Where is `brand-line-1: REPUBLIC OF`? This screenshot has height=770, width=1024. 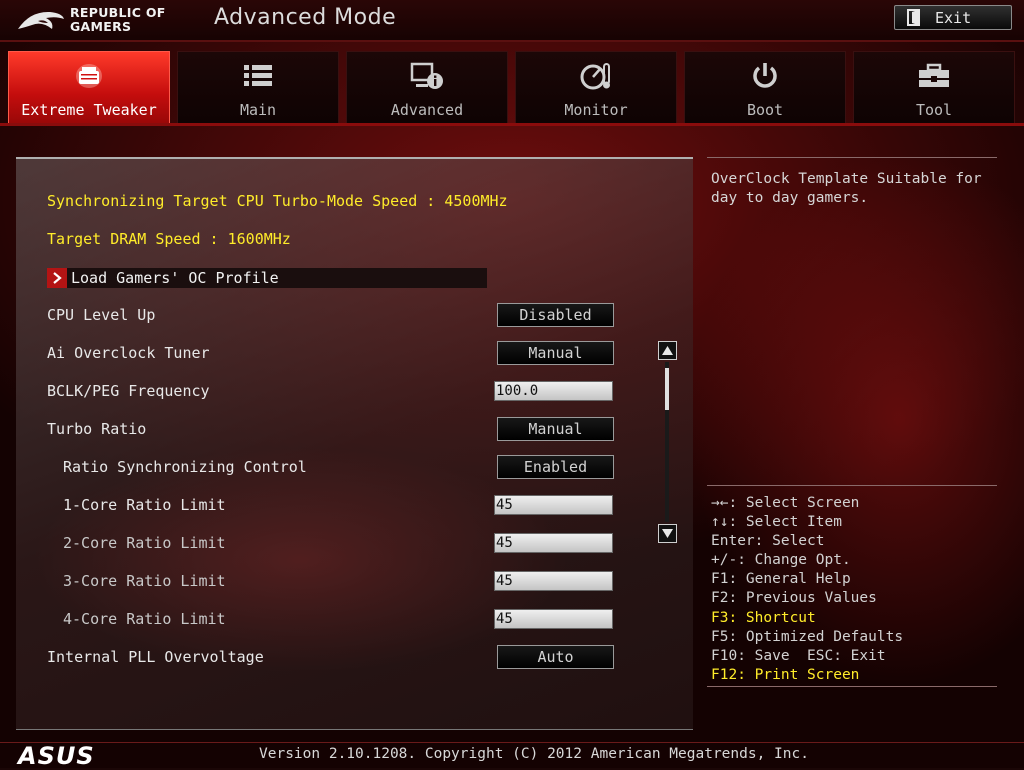
brand-line-1: REPUBLIC OF is located at coordinates (118, 12).